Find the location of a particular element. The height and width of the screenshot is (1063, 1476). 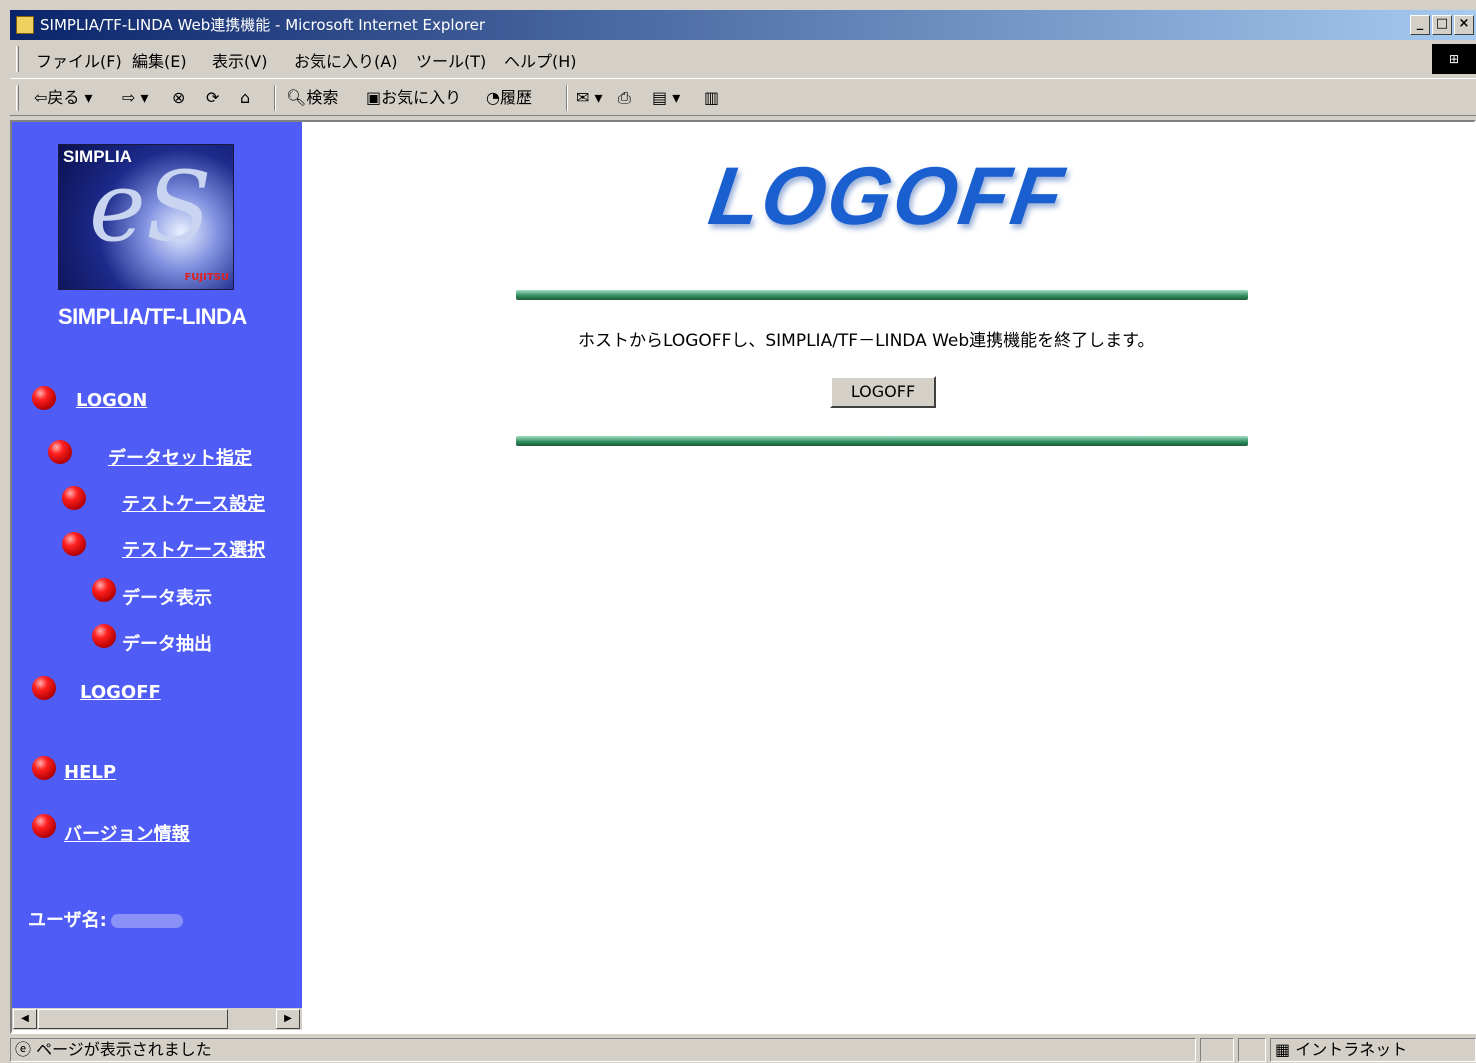

toolbar-grip is located at coordinates (17, 98).